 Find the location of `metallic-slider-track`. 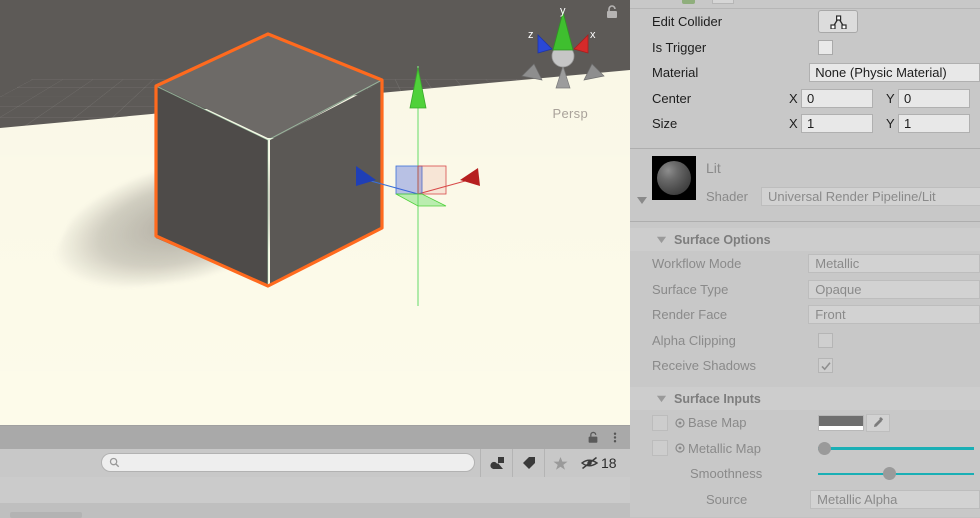

metallic-slider-track is located at coordinates (896, 448).